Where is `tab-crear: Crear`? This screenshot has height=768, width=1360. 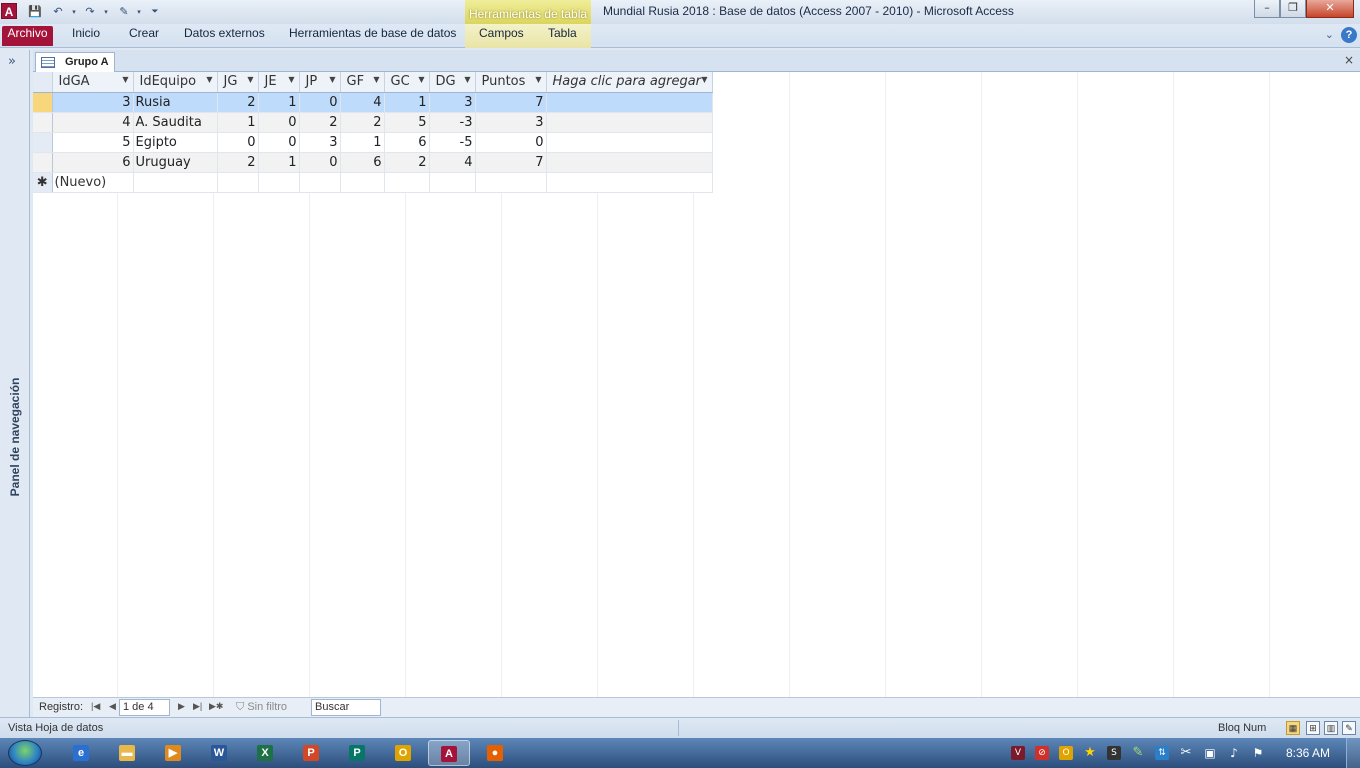
tab-crear: Crear is located at coordinates (144, 36).